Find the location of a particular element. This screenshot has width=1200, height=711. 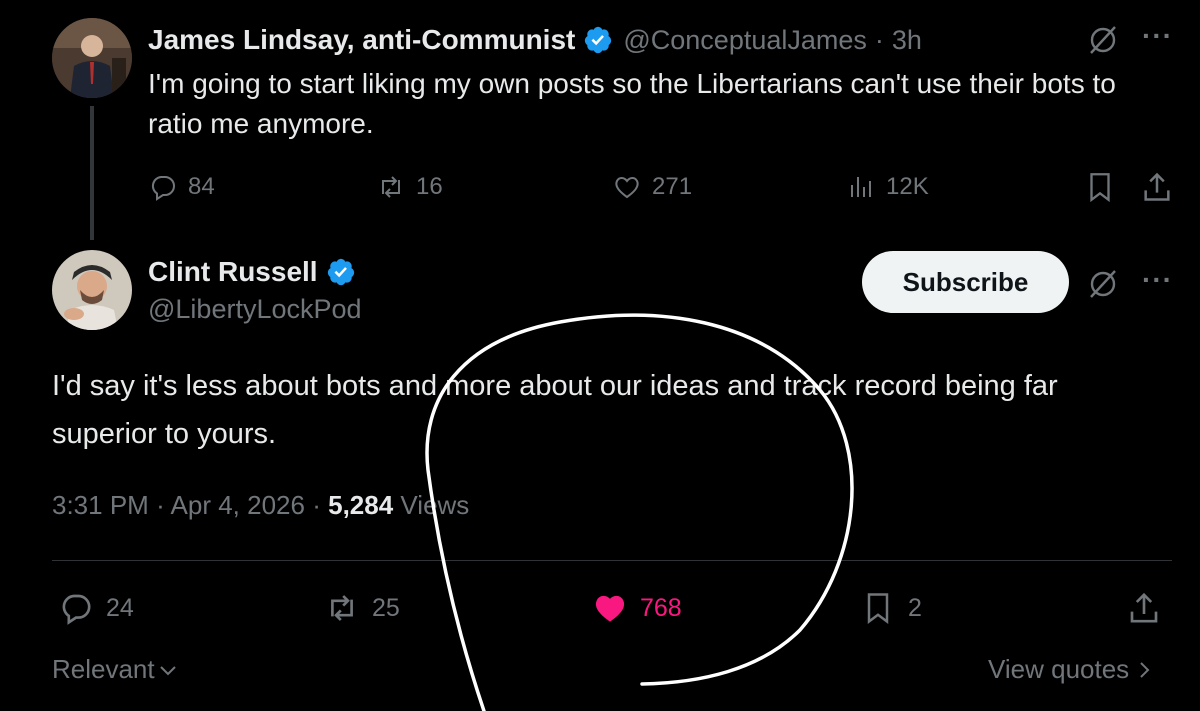

repost-count: 16 is located at coordinates (429, 186).